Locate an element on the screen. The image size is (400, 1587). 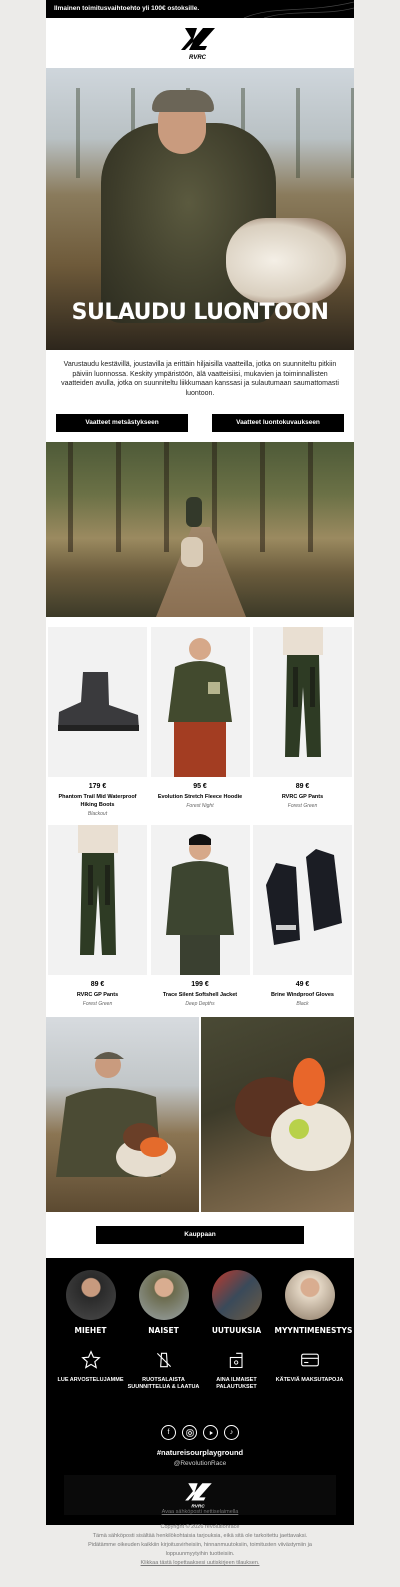
product-color: Blackout is located at coordinates (97, 814).